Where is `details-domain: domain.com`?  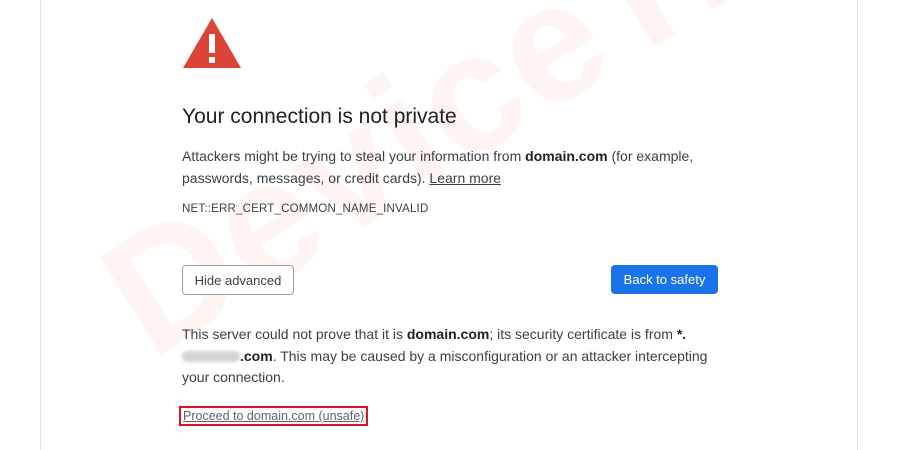 details-domain: domain.com is located at coordinates (448, 334).